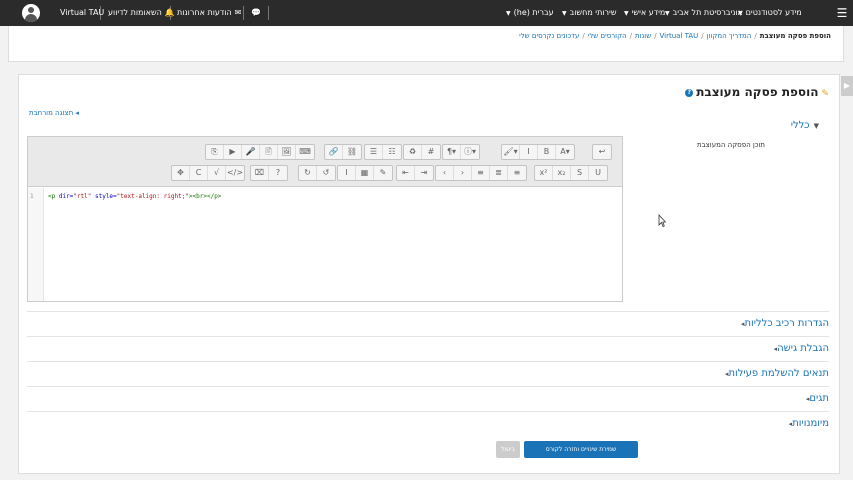 The image size is (853, 480). What do you see at coordinates (260, 173) in the screenshot?
I see `toolbar-button: ⌧` at bounding box center [260, 173].